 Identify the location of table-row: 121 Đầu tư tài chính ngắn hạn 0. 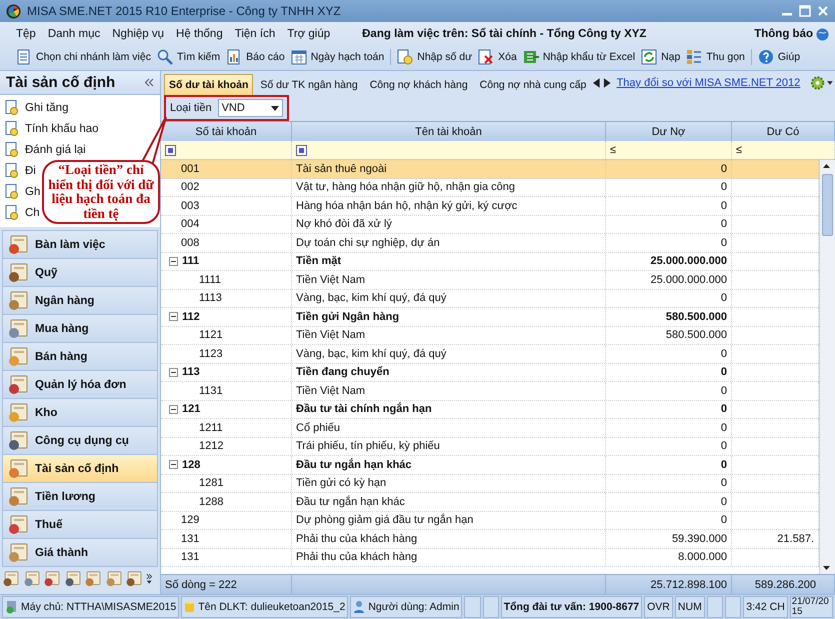
(490, 409).